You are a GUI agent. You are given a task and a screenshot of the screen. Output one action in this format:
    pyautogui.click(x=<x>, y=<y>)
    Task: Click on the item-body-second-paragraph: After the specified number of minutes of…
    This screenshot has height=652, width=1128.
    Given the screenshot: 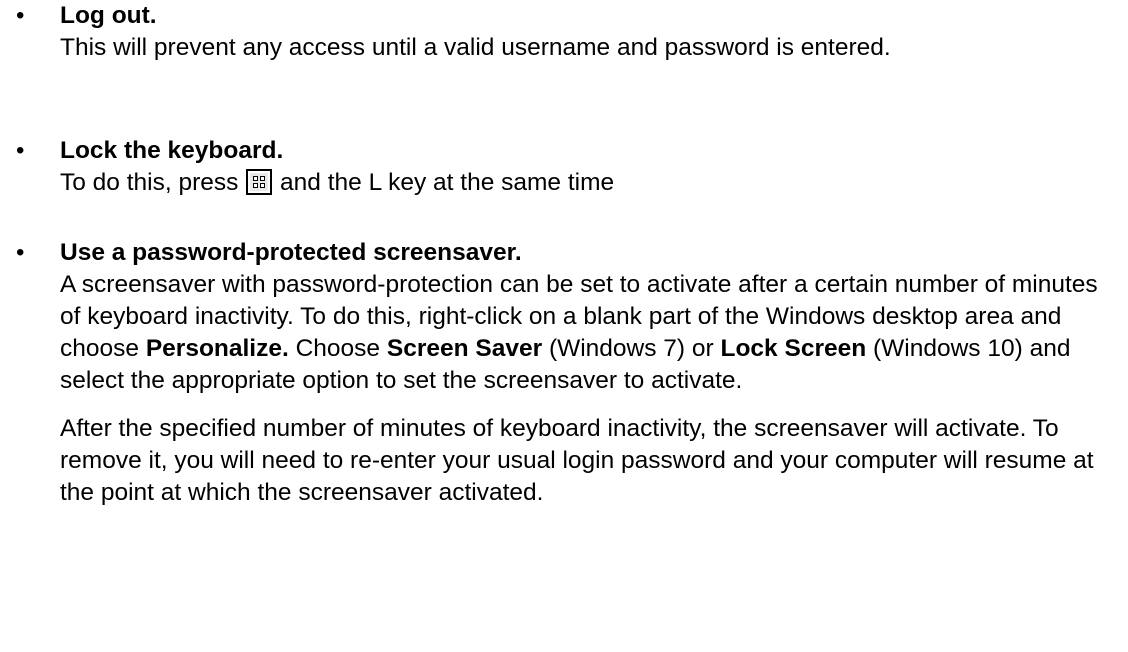 What is the action you would take?
    pyautogui.click(x=577, y=460)
    